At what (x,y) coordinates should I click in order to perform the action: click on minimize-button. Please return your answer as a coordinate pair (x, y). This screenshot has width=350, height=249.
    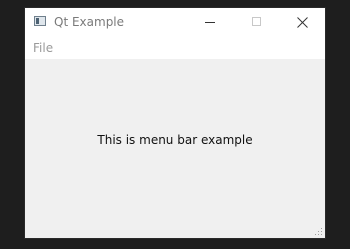
    Looking at the image, I should click on (210, 23).